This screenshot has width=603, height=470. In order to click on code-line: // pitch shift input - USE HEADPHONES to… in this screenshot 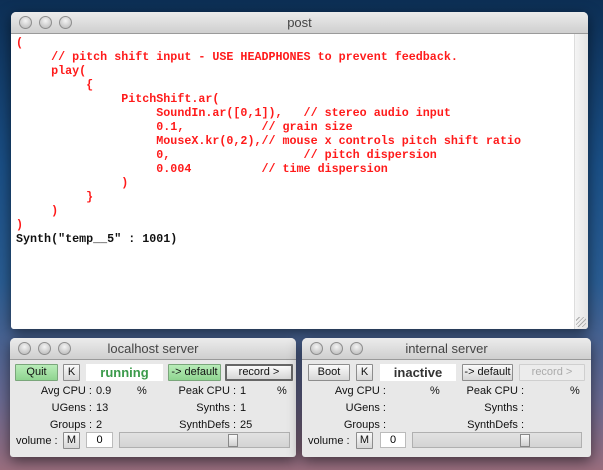, I will do `click(237, 57)`.